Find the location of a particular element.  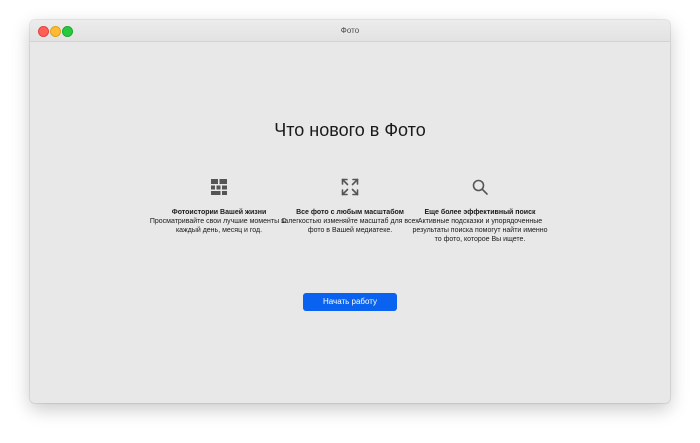

window-title: Фото is located at coordinates (350, 30).